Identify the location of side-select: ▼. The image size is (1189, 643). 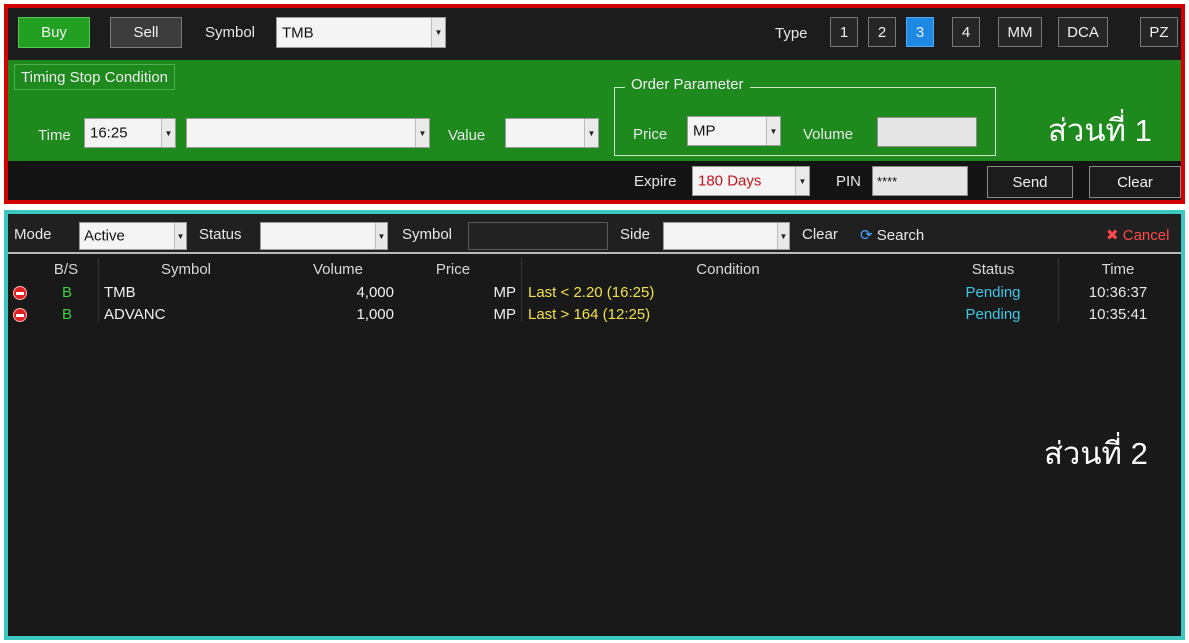
(726, 236).